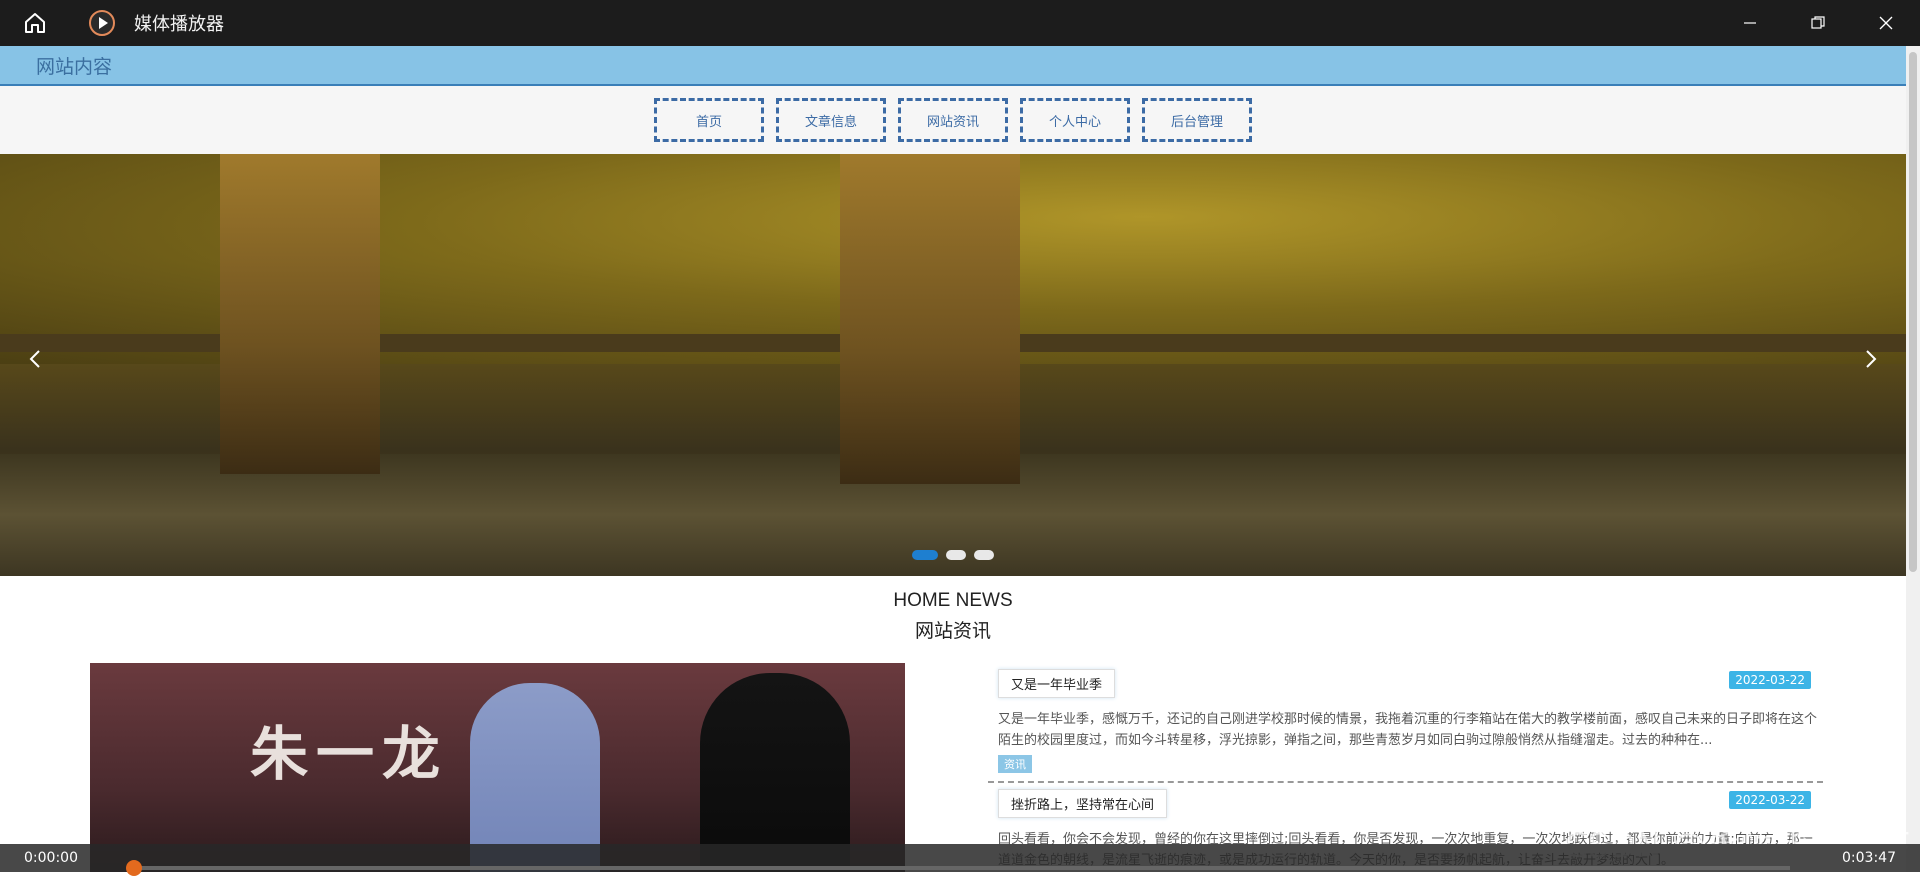  I want to click on total-time: 0:03:47, so click(1869, 858).